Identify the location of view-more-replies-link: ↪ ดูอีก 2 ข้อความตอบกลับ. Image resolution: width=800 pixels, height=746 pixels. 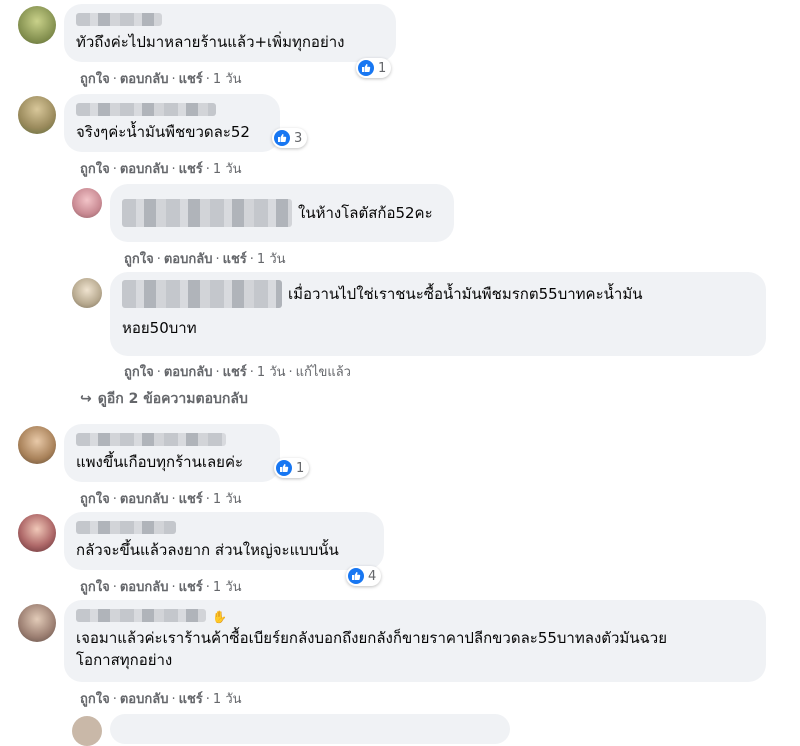
(164, 399).